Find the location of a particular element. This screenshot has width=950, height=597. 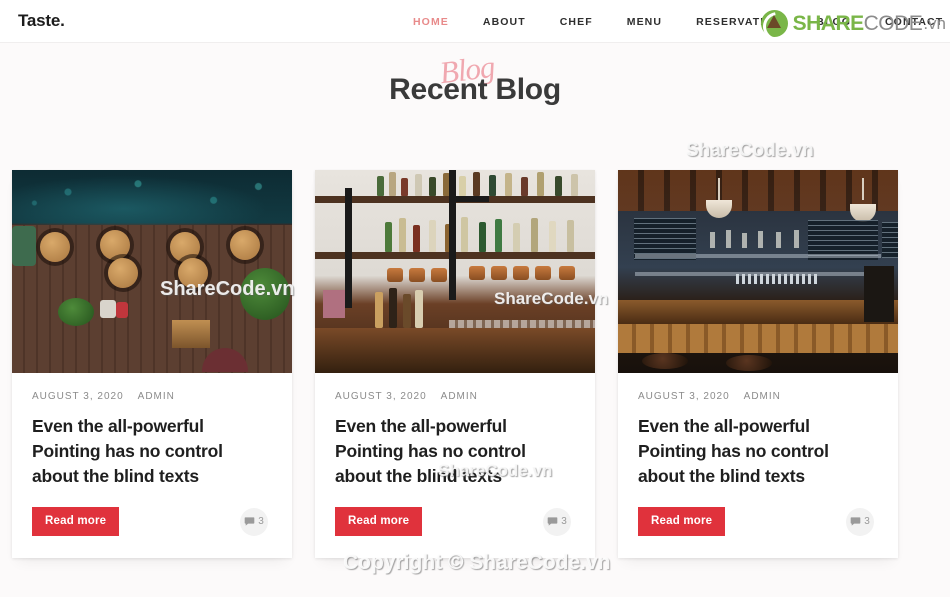

page-heading-block: Blog Recent Blog is located at coordinates (475, 78).